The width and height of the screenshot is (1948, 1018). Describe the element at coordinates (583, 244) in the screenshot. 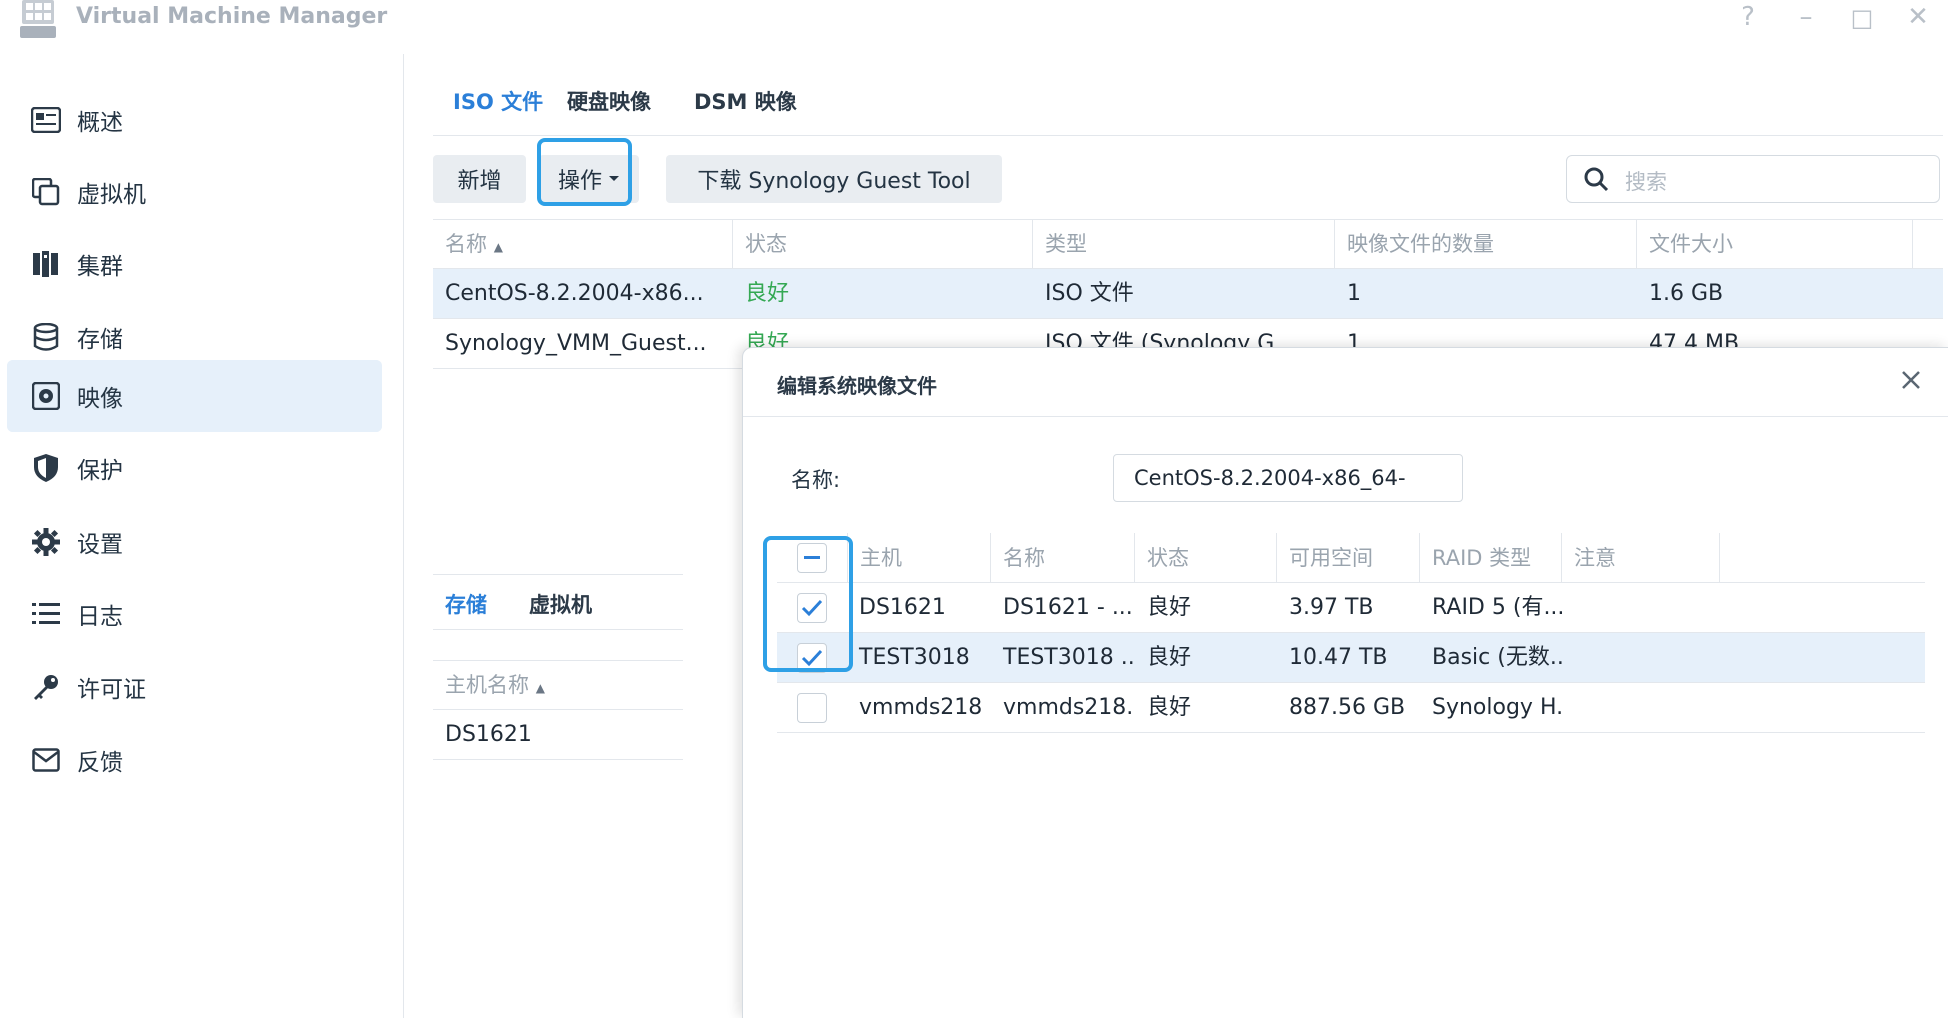

I see `column-header-name: 名称 ▲` at that location.